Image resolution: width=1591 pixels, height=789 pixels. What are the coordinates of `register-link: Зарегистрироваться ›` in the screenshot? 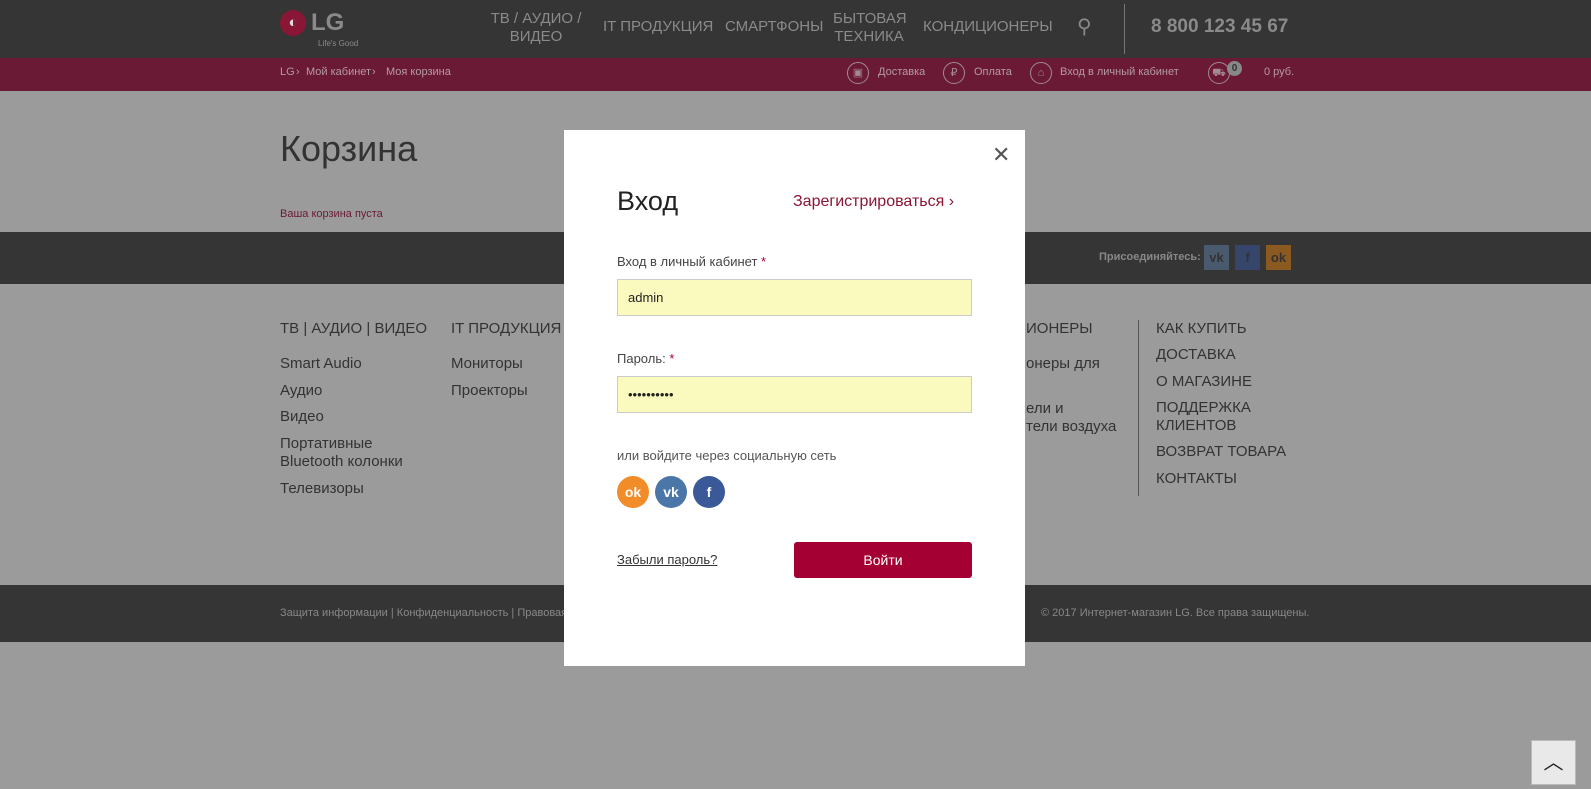 It's located at (873, 202).